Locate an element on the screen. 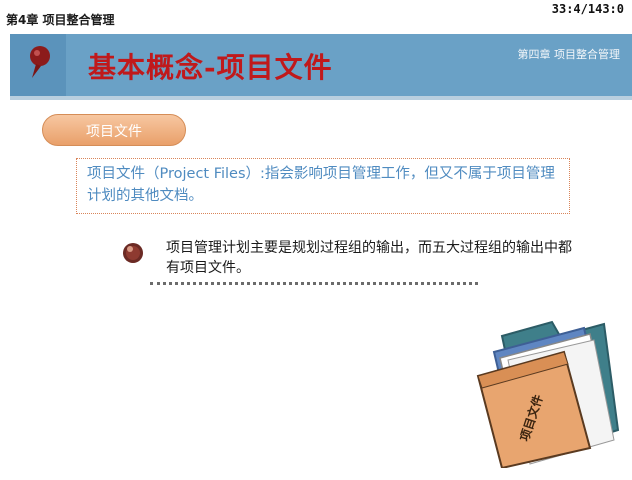 The width and height of the screenshot is (632, 480). section-pill-label: 项目文件 is located at coordinates (114, 132).